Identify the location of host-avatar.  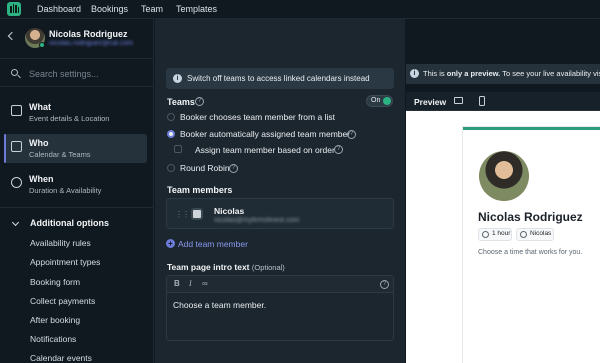
(504, 176).